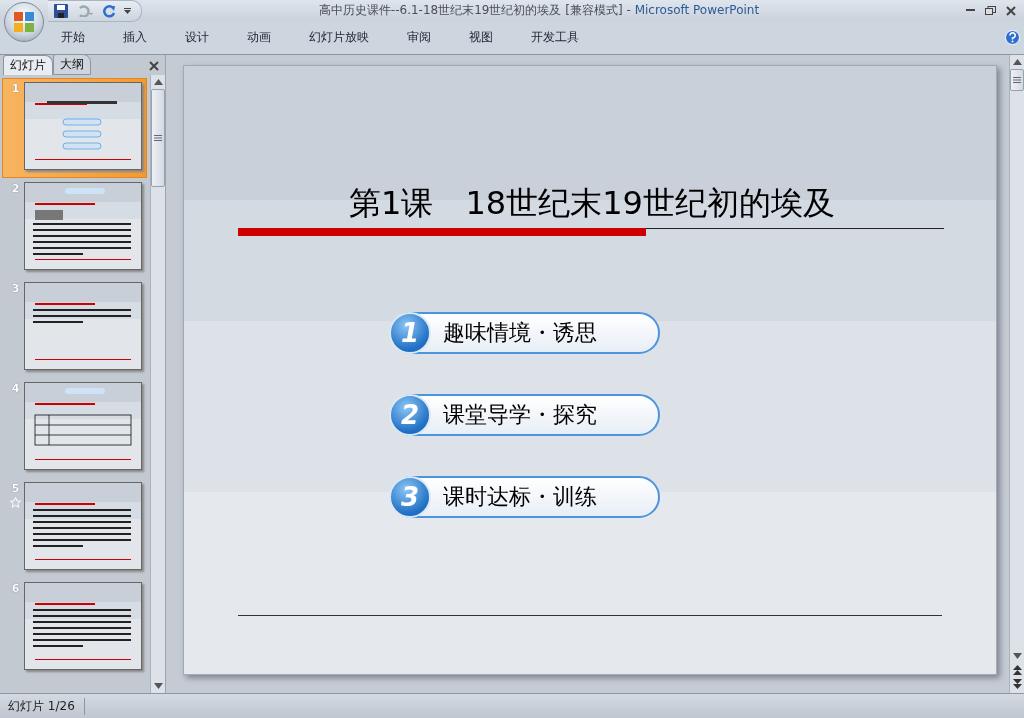 This screenshot has width=1024, height=718. What do you see at coordinates (539, 10) in the screenshot?
I see `window-title: 高中历史课件--6.1-18世纪末19世纪初的埃及 [兼容模式] - Microsoft PowerPoint` at bounding box center [539, 10].